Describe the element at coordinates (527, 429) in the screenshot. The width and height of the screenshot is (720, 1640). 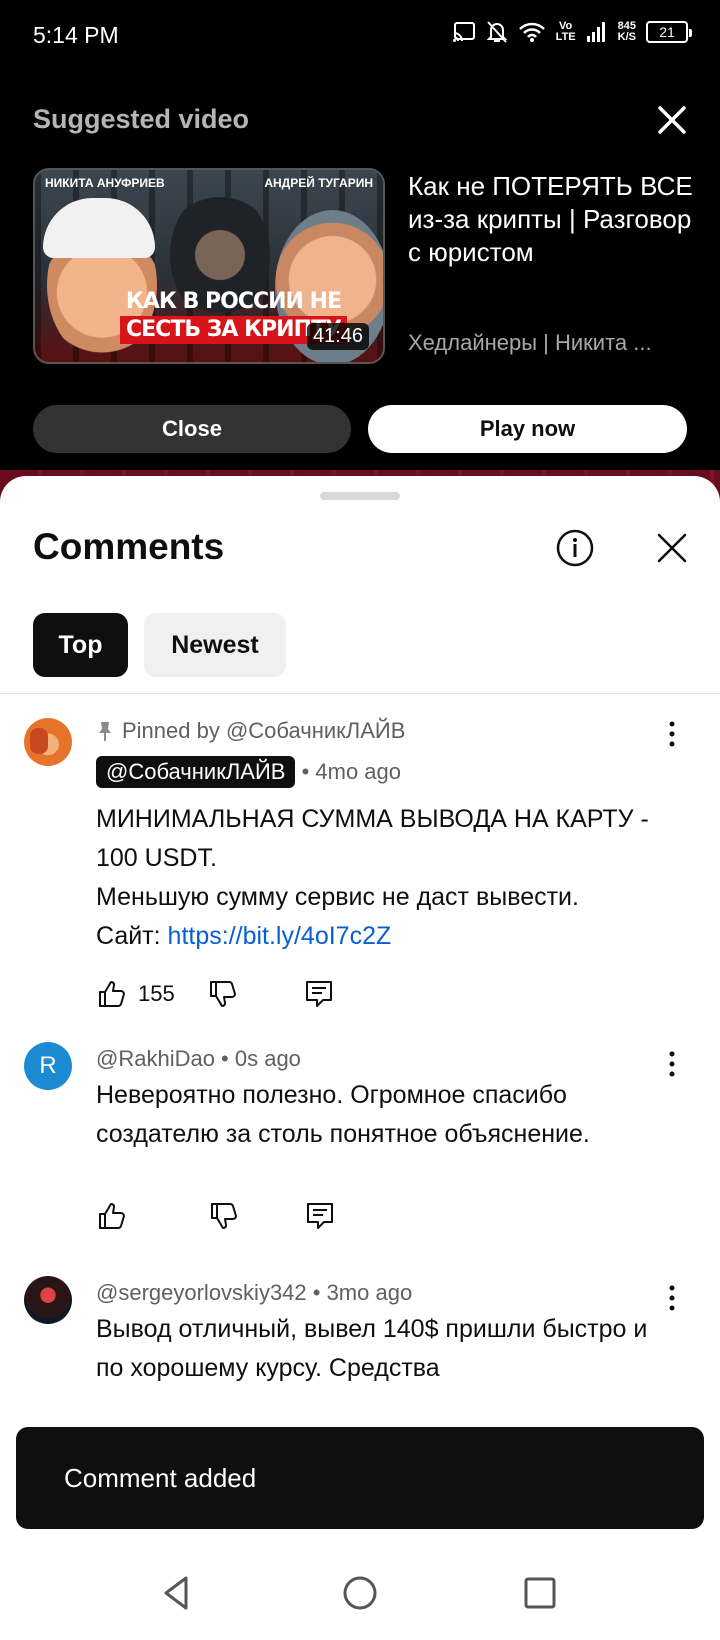
I see `play-now-button: Play now` at that location.